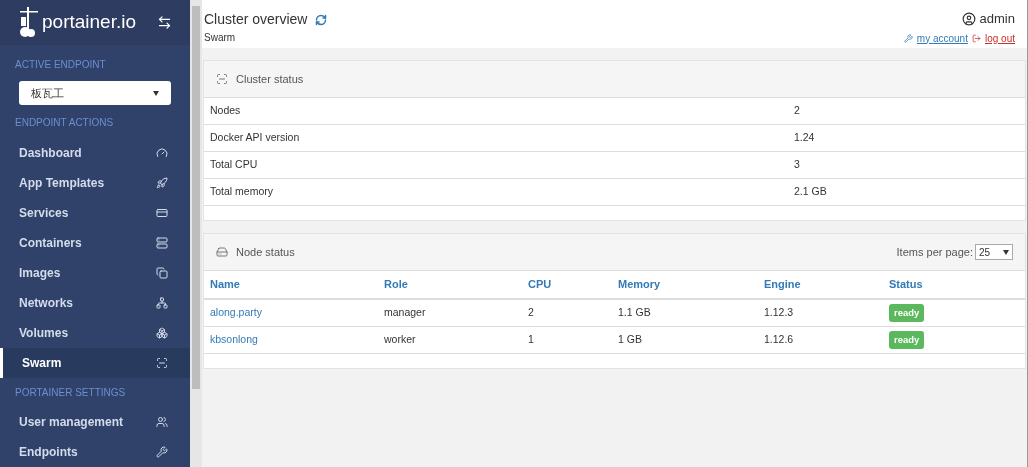 The height and width of the screenshot is (467, 1028). Describe the element at coordinates (242, 192) in the screenshot. I see `table-cell-text: Total memory` at that location.